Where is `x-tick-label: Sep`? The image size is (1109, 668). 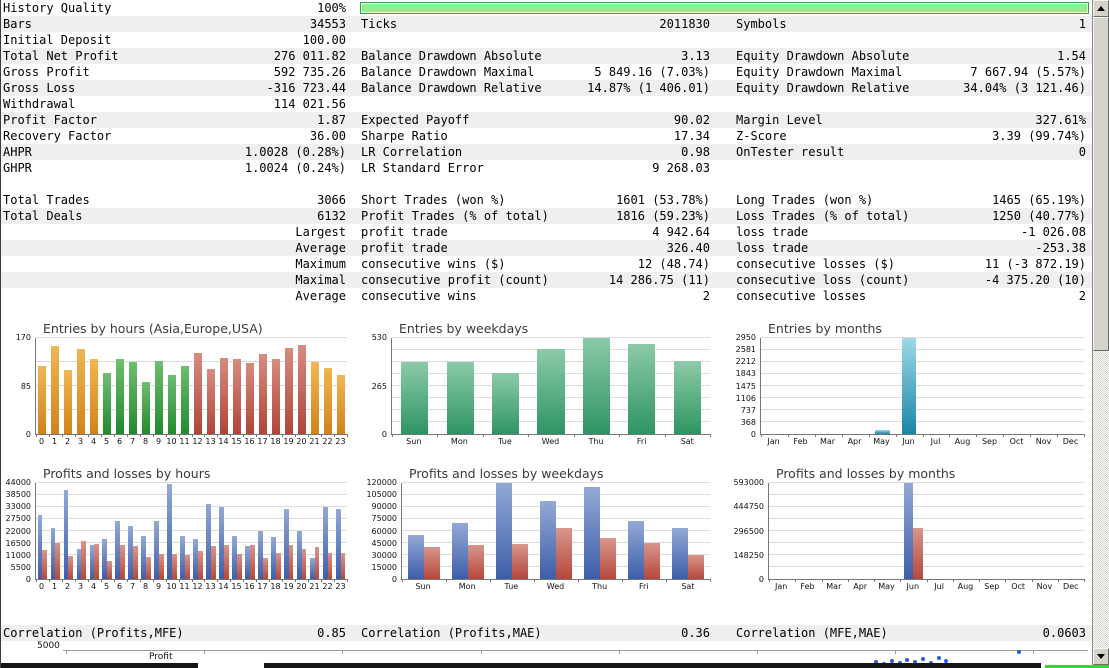 x-tick-label: Sep is located at coordinates (992, 586).